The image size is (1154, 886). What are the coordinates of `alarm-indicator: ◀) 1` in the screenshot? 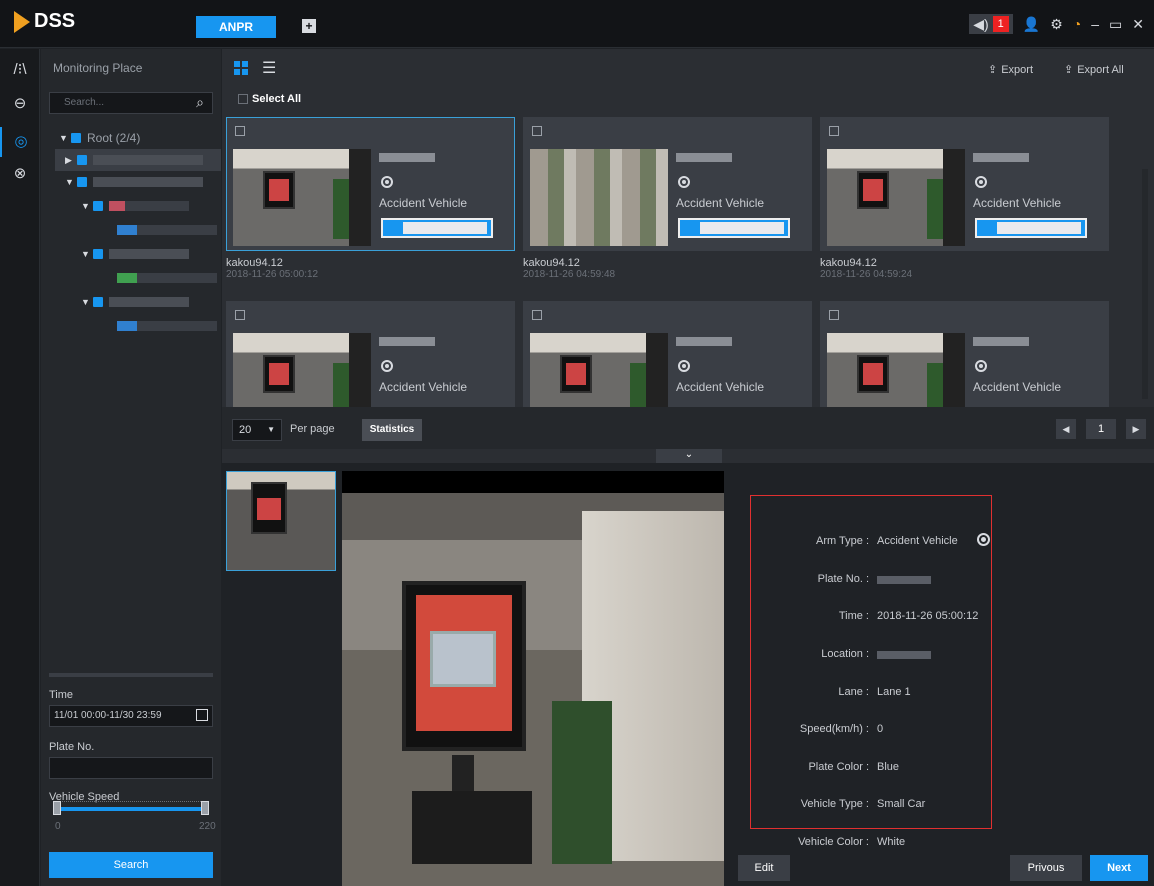 It's located at (991, 24).